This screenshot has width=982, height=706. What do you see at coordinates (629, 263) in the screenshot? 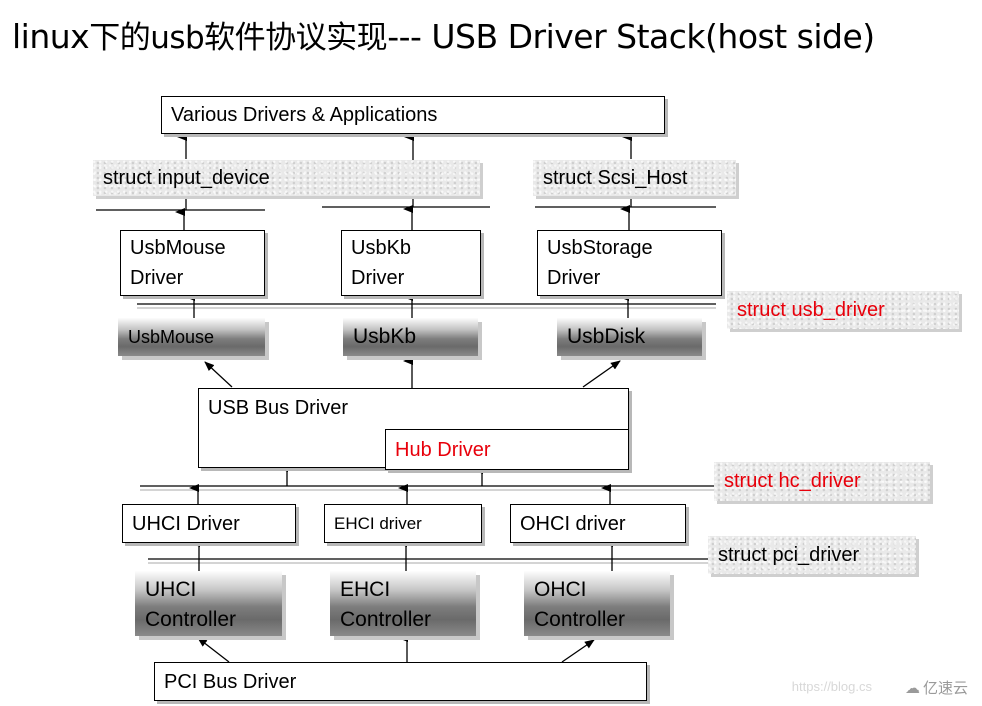
I see `usbstorage-driver-box: UsbStorage Driver` at bounding box center [629, 263].